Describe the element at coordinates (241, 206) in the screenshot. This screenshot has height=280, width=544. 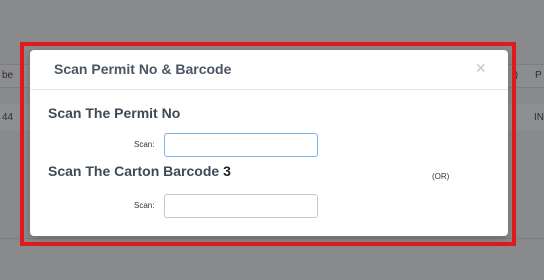
I see `carton-scan-input` at that location.